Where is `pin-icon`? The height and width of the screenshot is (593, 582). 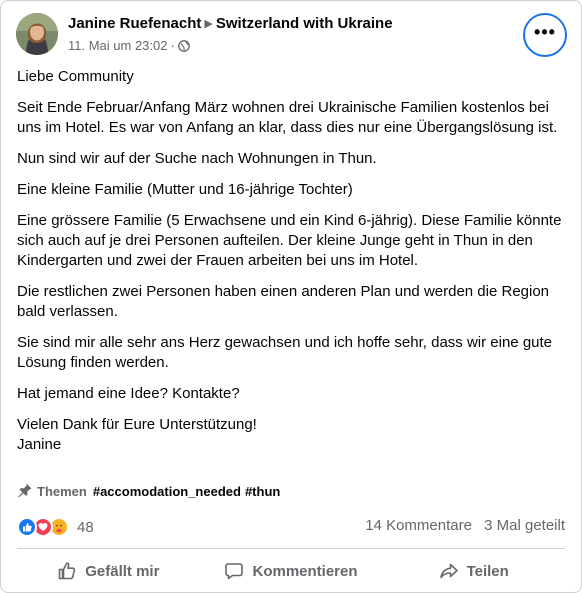
pin-icon is located at coordinates (25, 491).